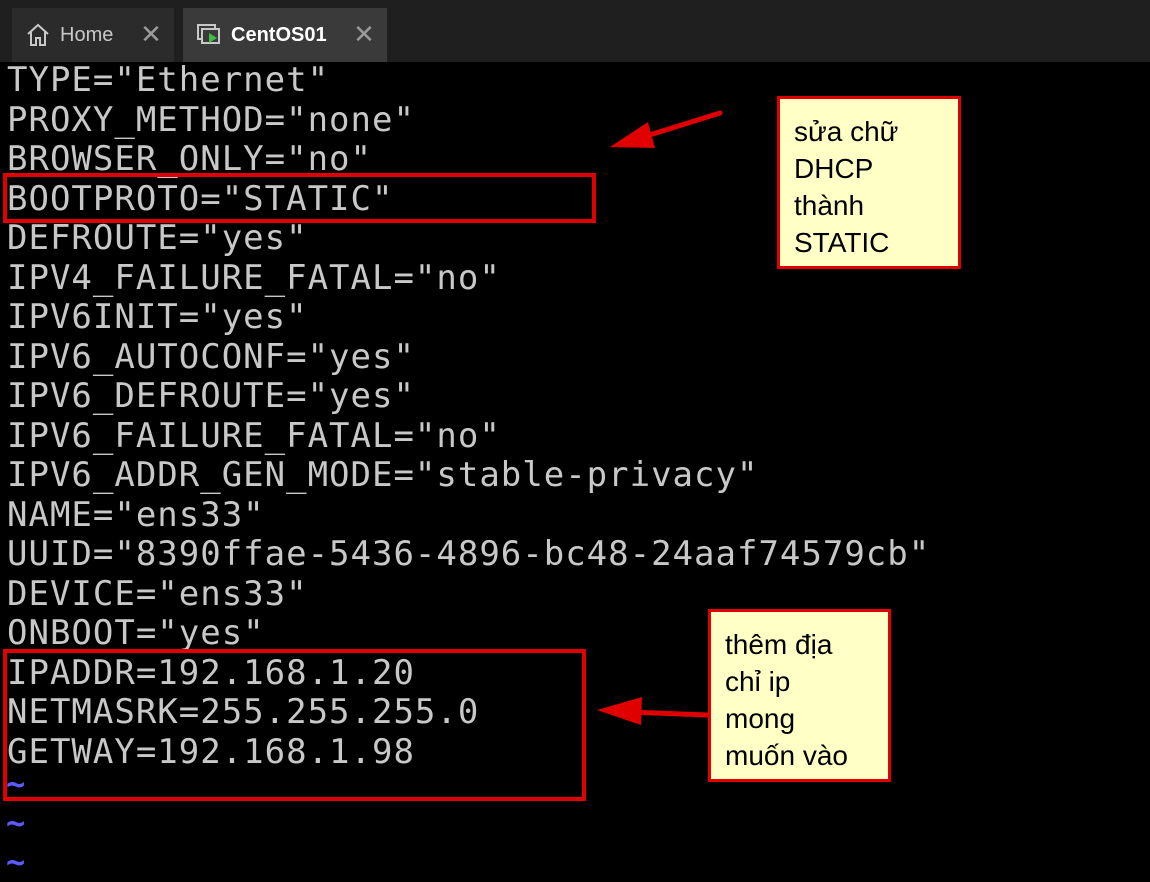  Describe the element at coordinates (842, 242) in the screenshot. I see `note-bootproto-line: STATIC` at that location.